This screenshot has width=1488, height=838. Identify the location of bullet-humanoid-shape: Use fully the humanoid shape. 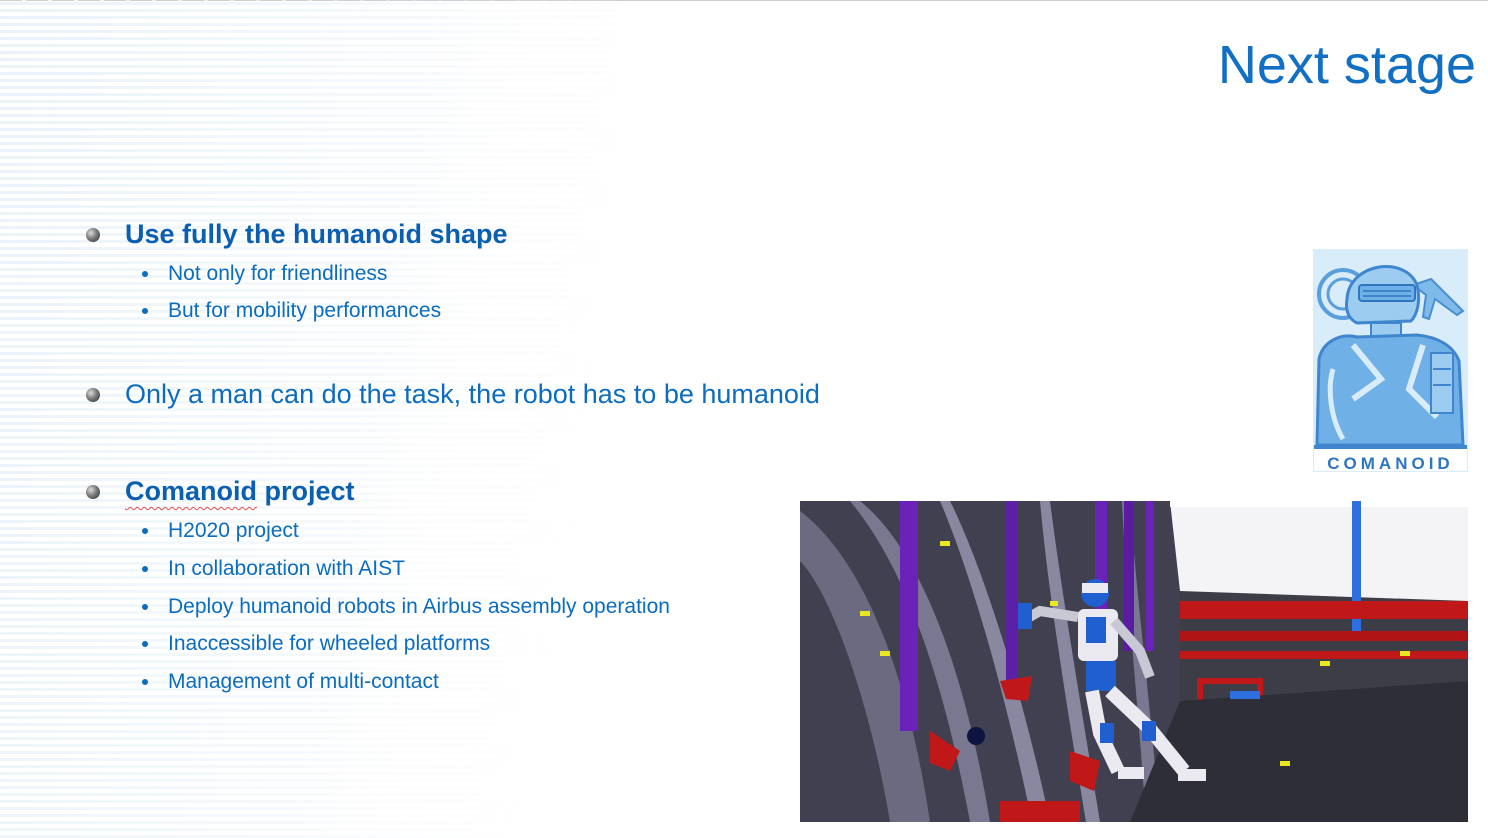
(297, 234).